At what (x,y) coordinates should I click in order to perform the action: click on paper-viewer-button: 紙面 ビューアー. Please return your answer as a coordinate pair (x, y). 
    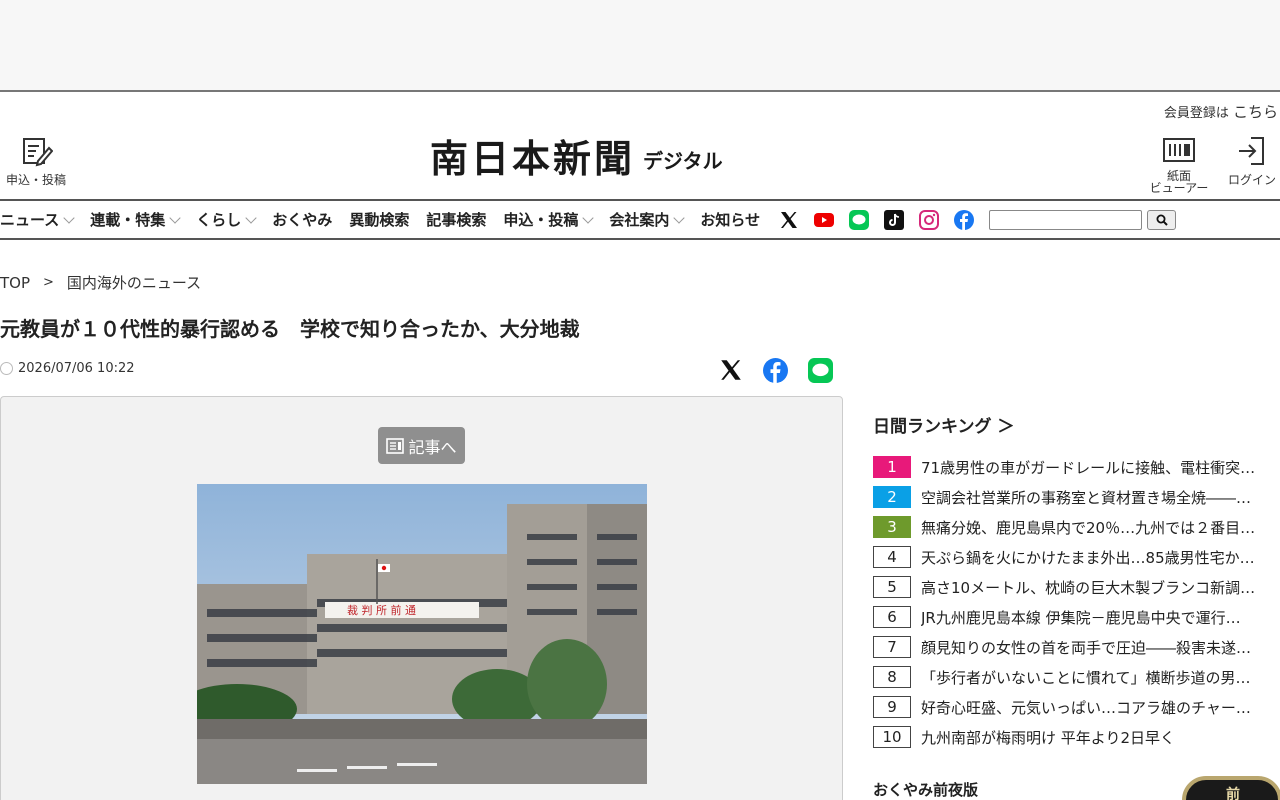
    Looking at the image, I should click on (1179, 165).